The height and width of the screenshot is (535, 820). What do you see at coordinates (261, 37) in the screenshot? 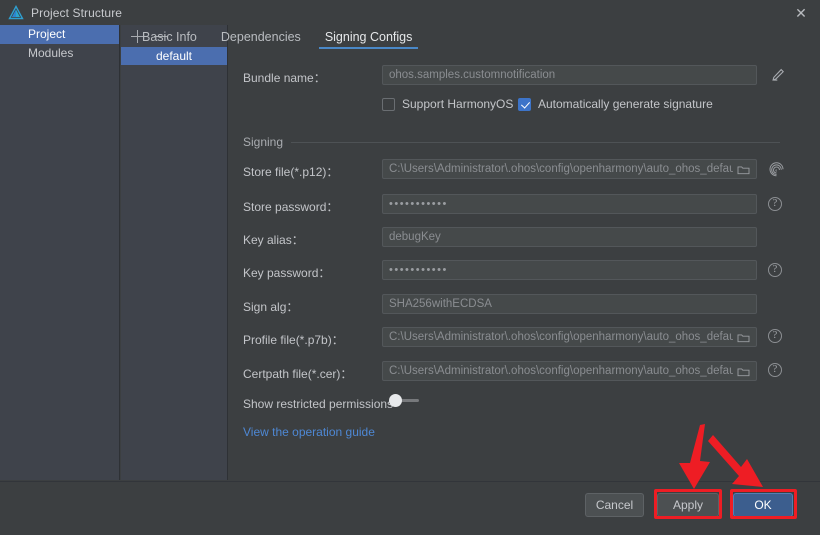
I see `tab-dependencies: Dependencies` at bounding box center [261, 37].